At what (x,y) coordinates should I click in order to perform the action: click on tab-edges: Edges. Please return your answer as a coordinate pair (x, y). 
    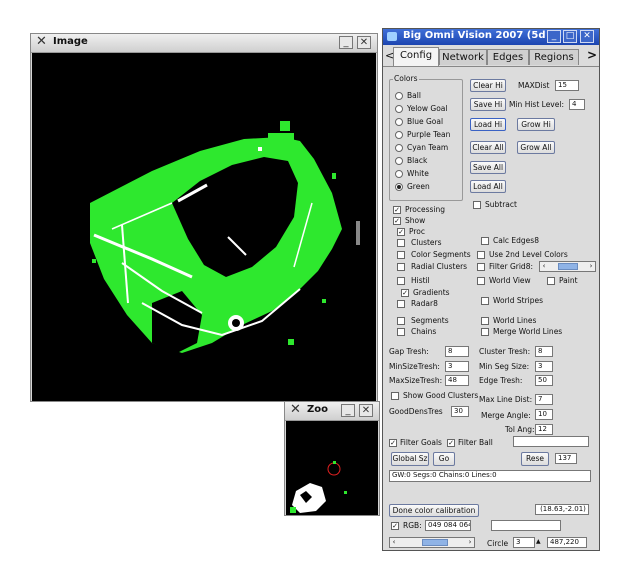
    Looking at the image, I should click on (508, 57).